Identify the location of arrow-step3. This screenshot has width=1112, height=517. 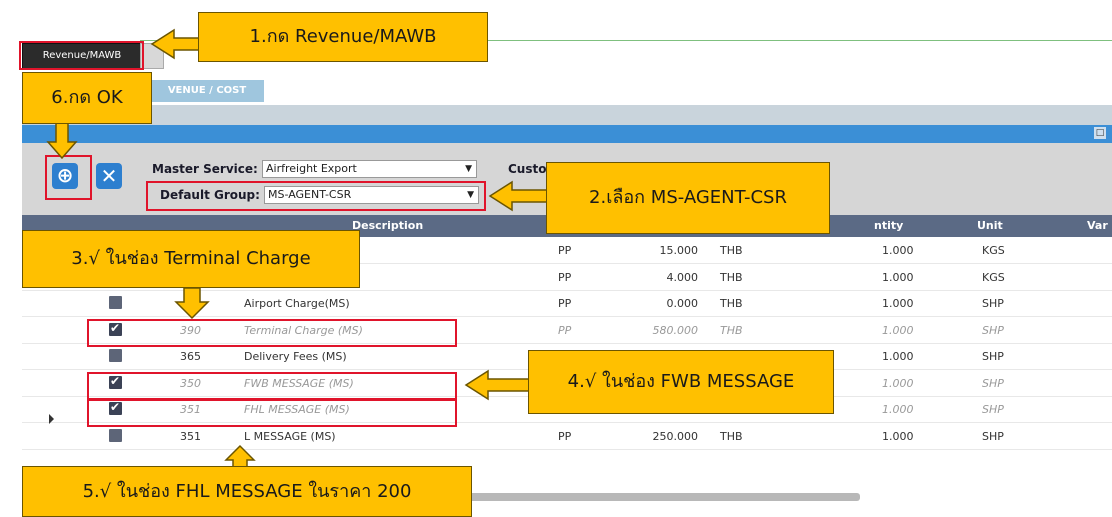
(192, 303).